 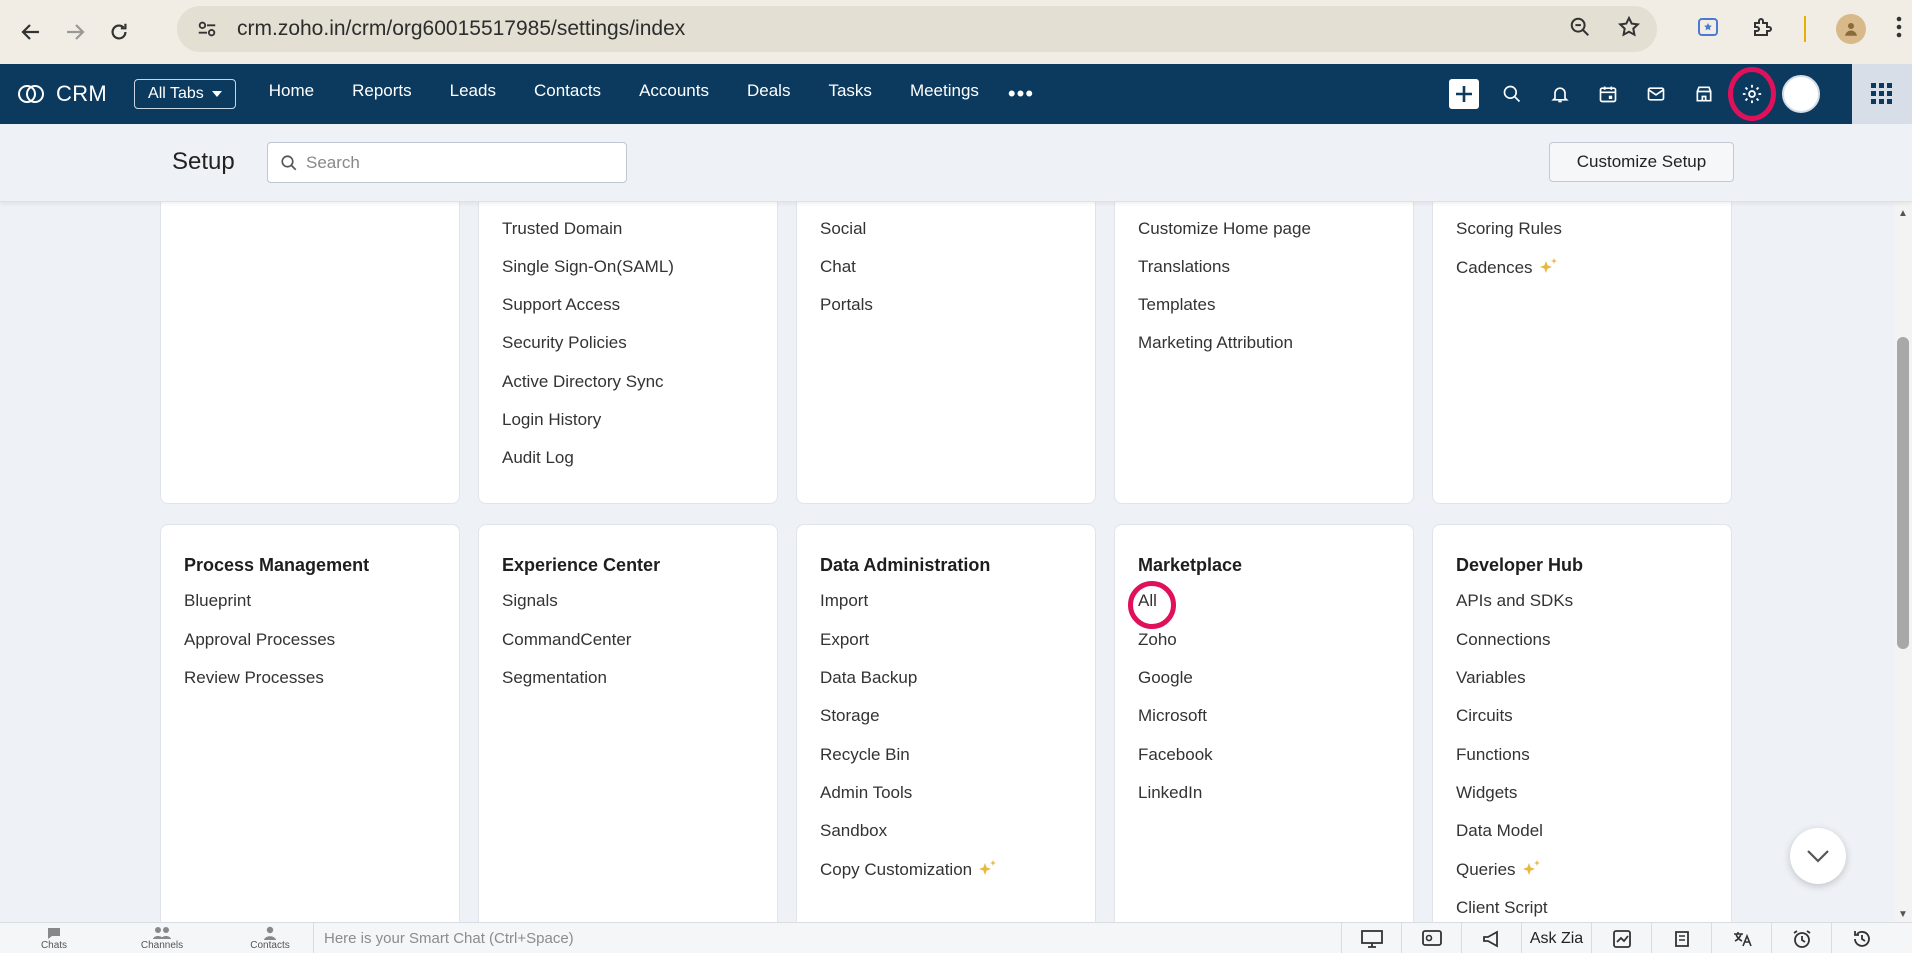 What do you see at coordinates (1484, 716) in the screenshot?
I see `link-circuits: Circuits` at bounding box center [1484, 716].